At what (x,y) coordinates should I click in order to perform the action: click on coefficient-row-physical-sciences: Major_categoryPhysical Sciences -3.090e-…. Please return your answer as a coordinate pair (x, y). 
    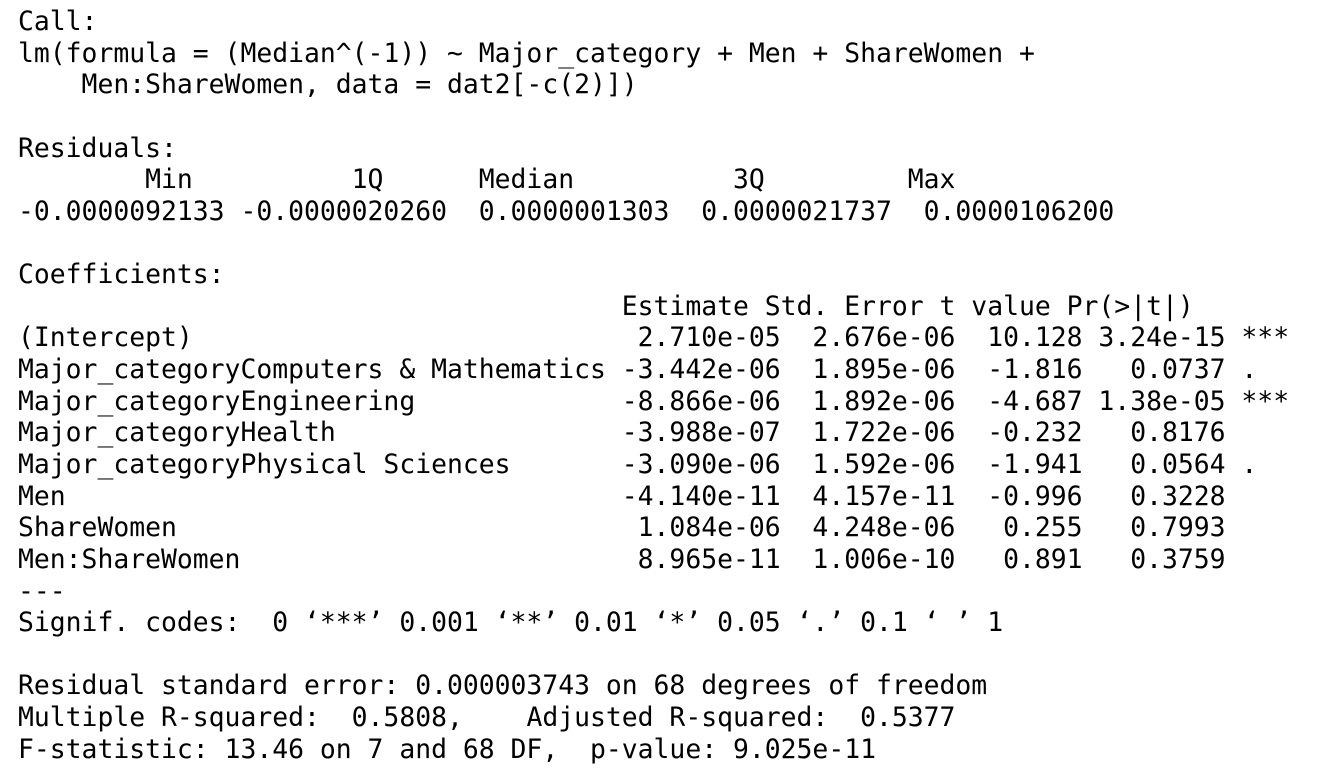
    Looking at the image, I should click on (654, 464).